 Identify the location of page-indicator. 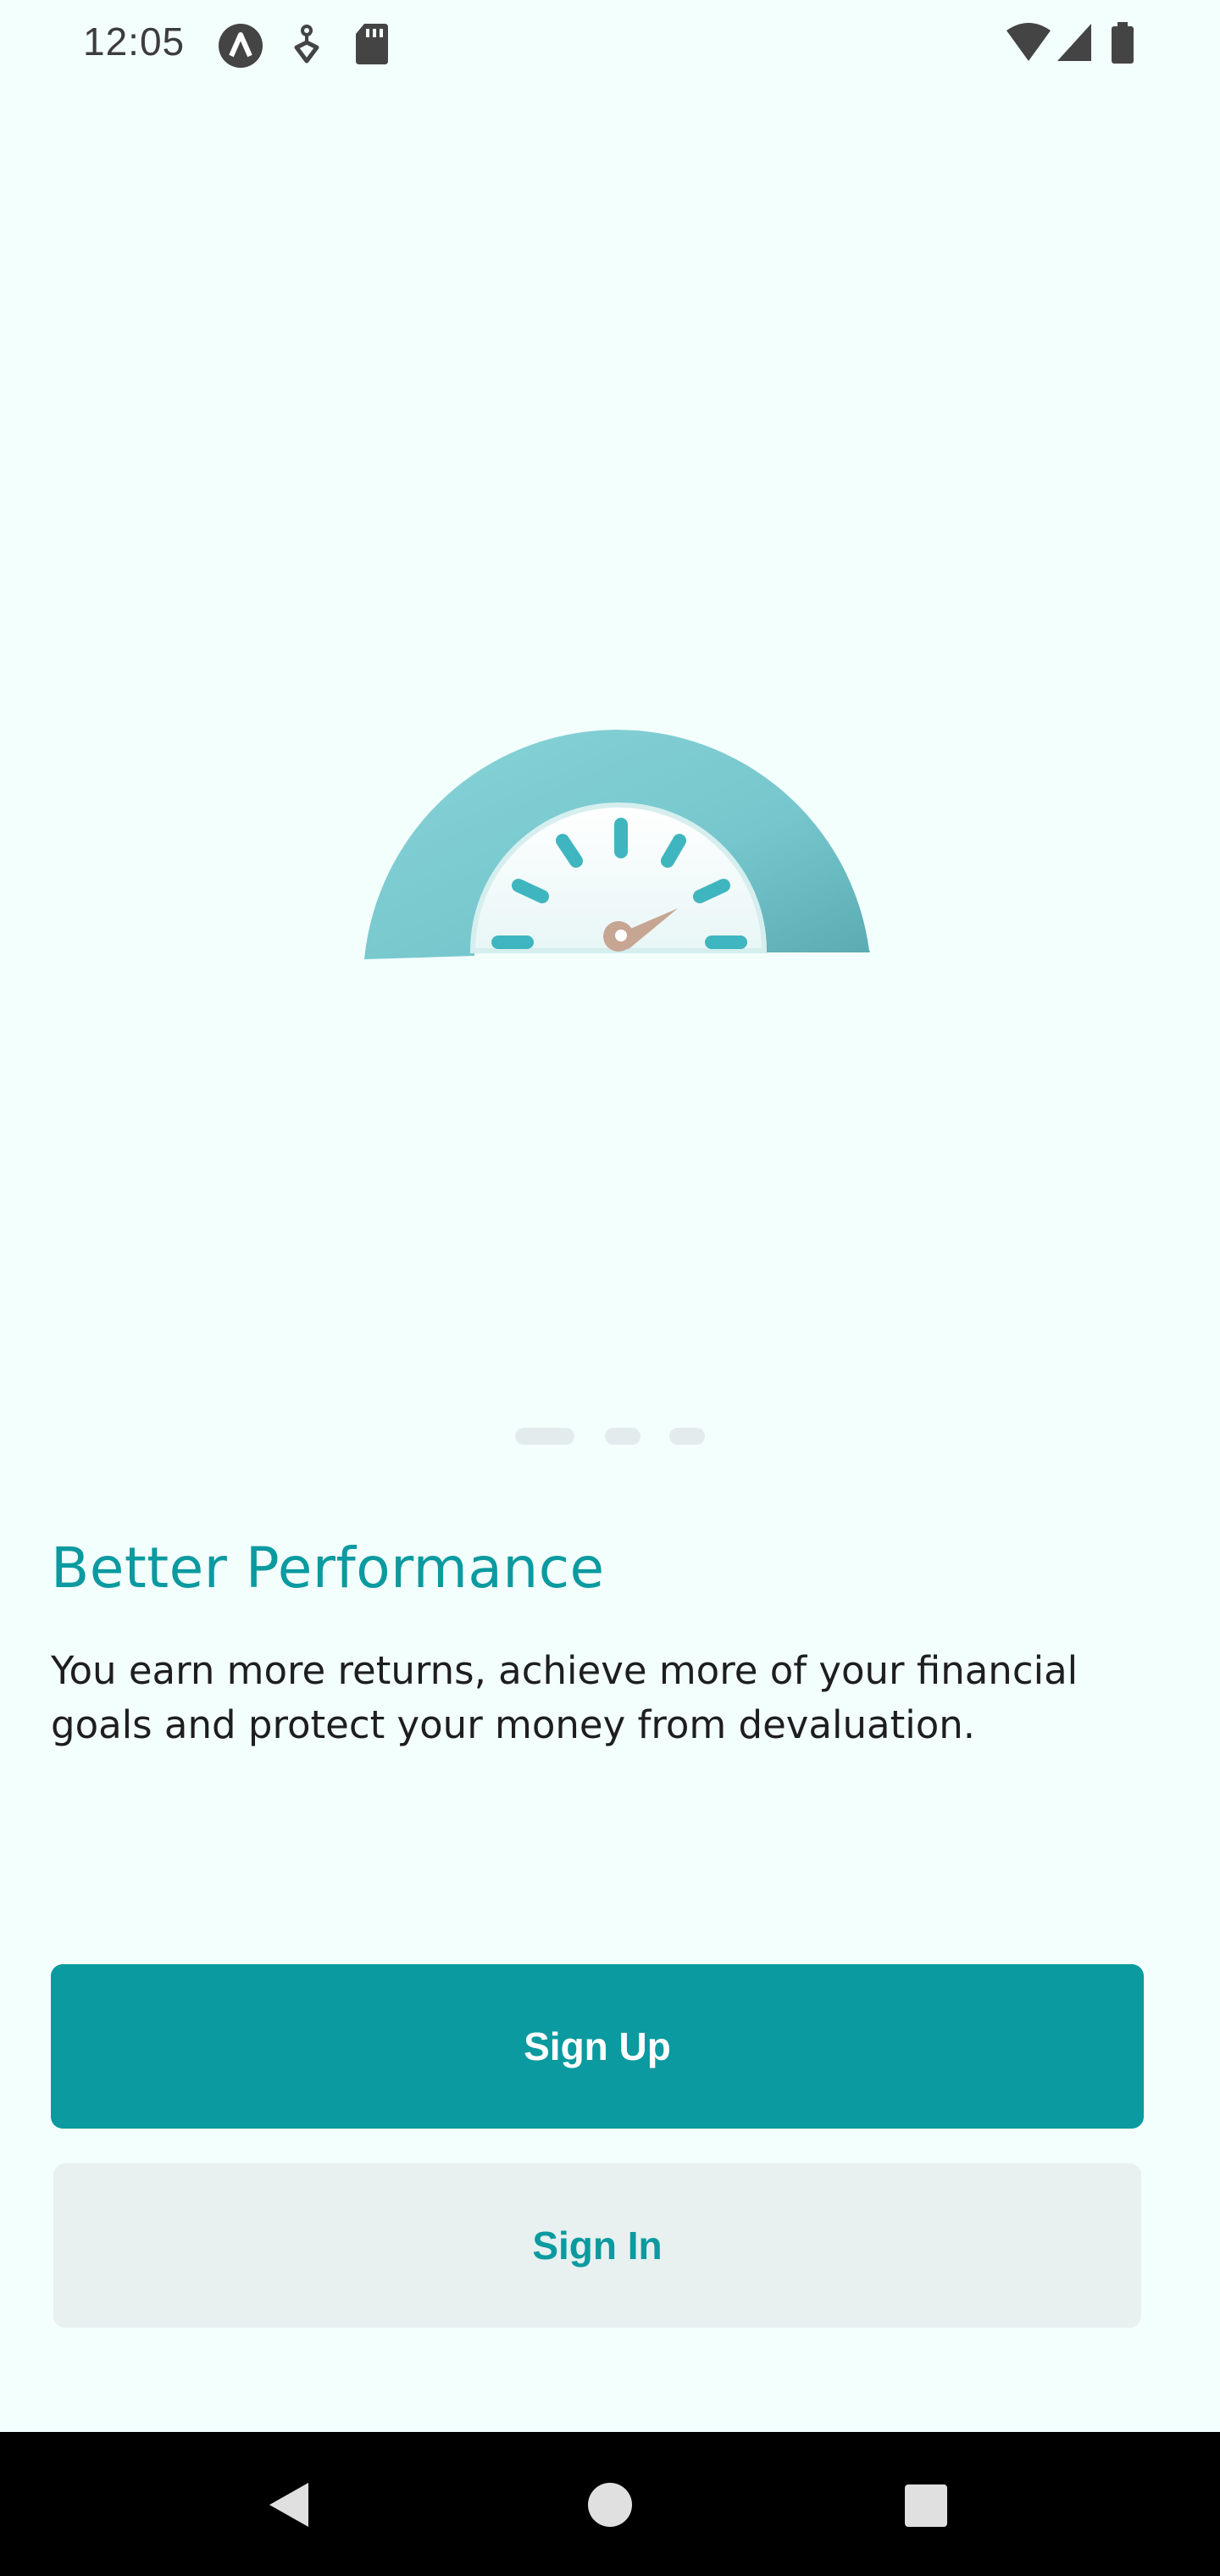
(610, 1438).